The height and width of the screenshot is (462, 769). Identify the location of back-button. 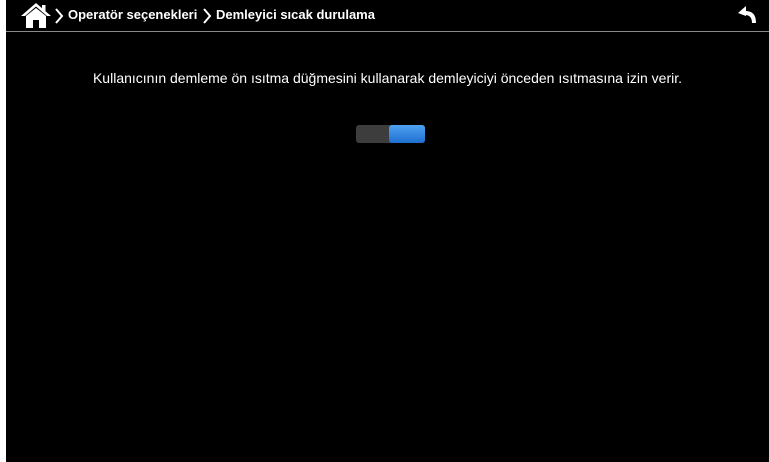
(748, 15).